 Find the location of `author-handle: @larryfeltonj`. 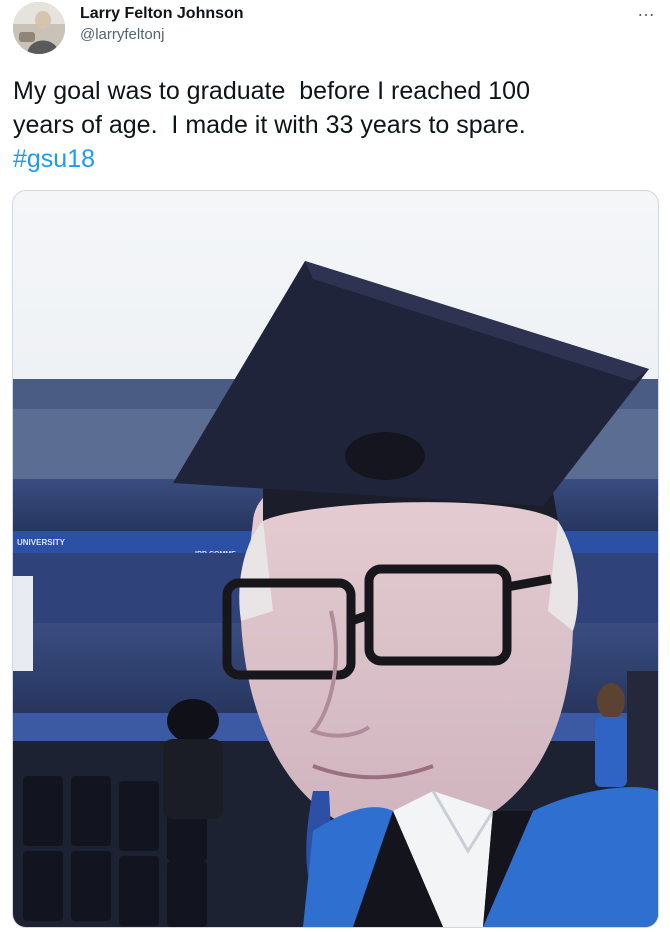

author-handle: @larryfeltonj is located at coordinates (162, 35).